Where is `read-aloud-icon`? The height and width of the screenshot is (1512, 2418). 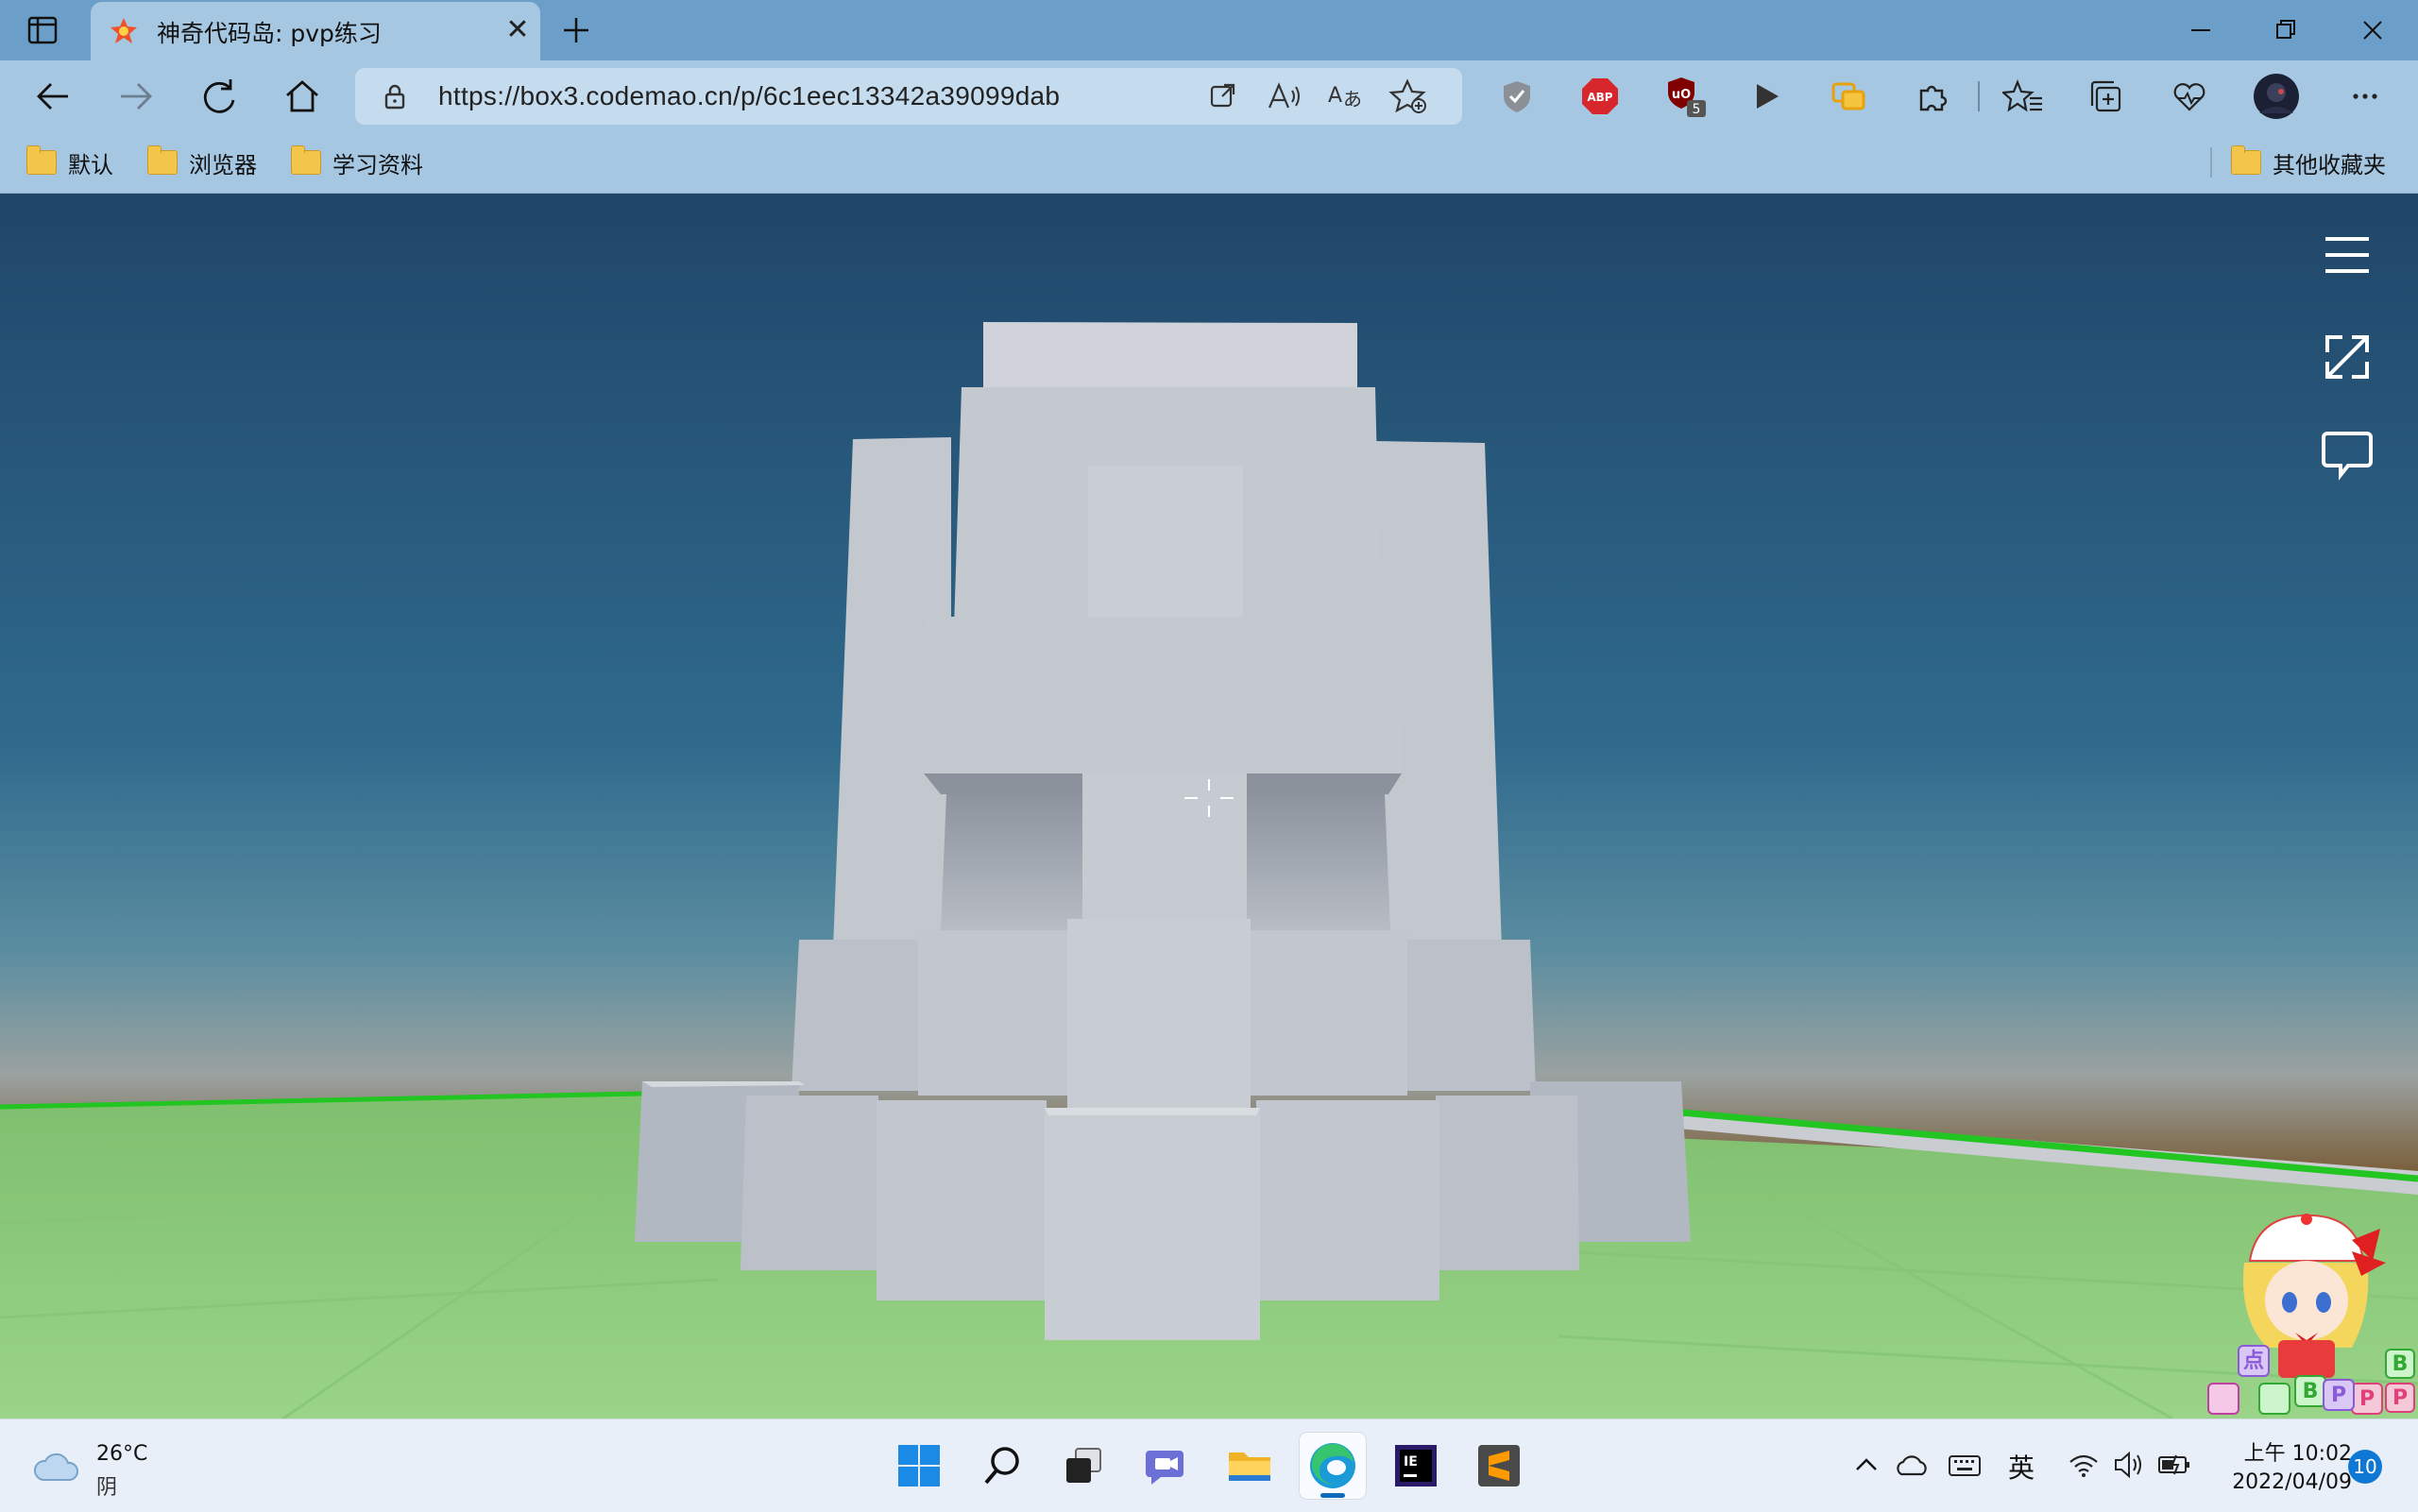
read-aloud-icon is located at coordinates (1284, 96).